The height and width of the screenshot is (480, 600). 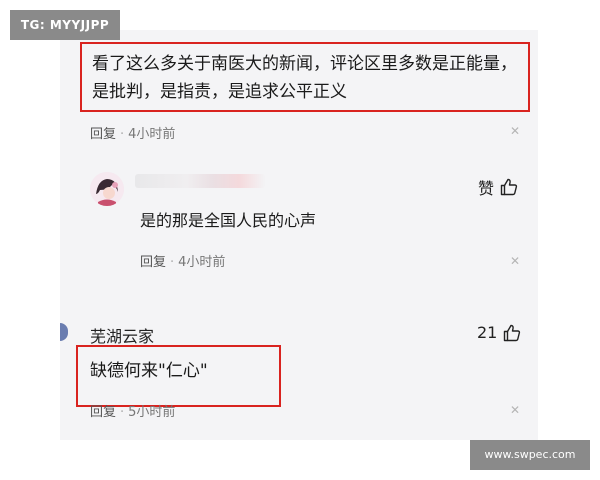 I want to click on comment-text-line: 是批判，是指责，是追求公平正义, so click(x=219, y=92).